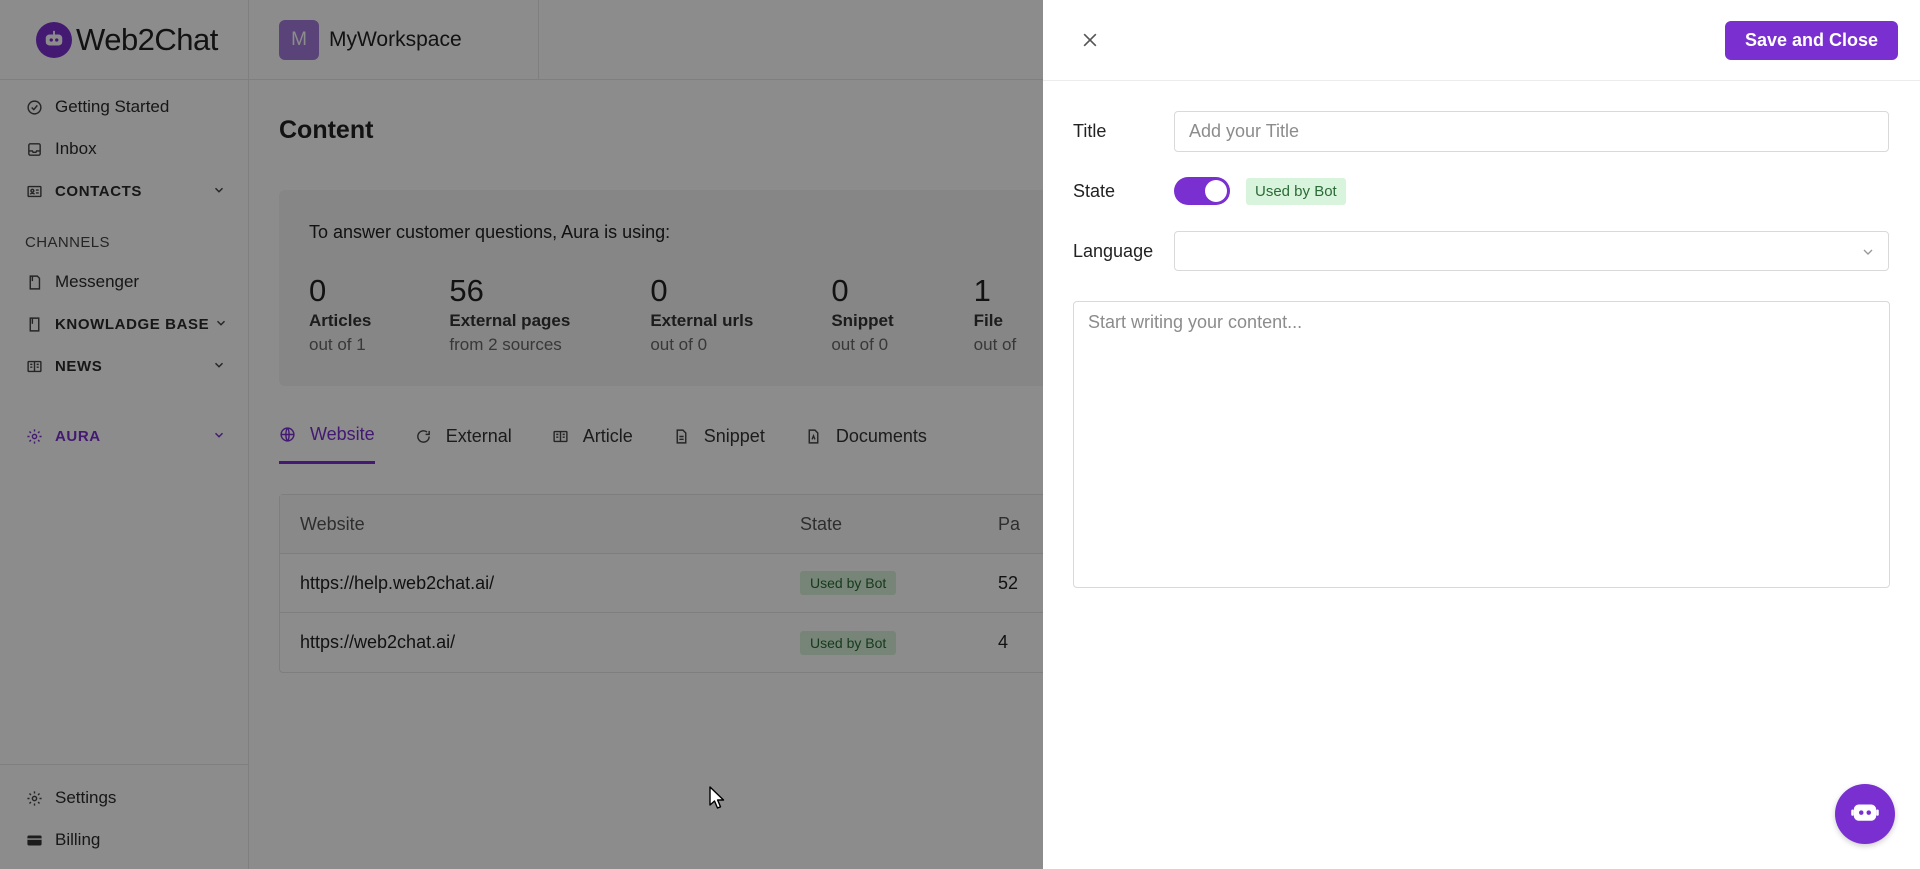 Image resolution: width=1920 pixels, height=869 pixels. I want to click on state-toggle, so click(1202, 191).